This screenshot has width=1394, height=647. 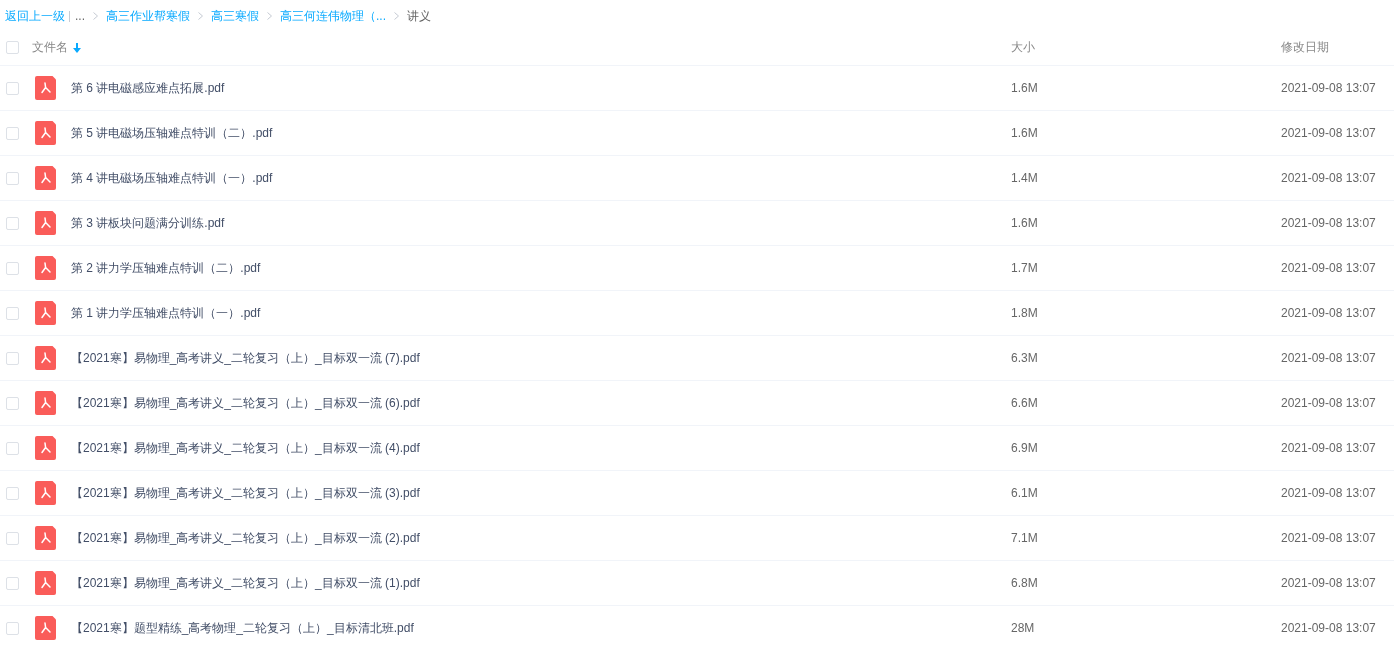 I want to click on file-name: 第 5 讲电磁场压轴难点特训（二）.pdf, so click(x=172, y=133).